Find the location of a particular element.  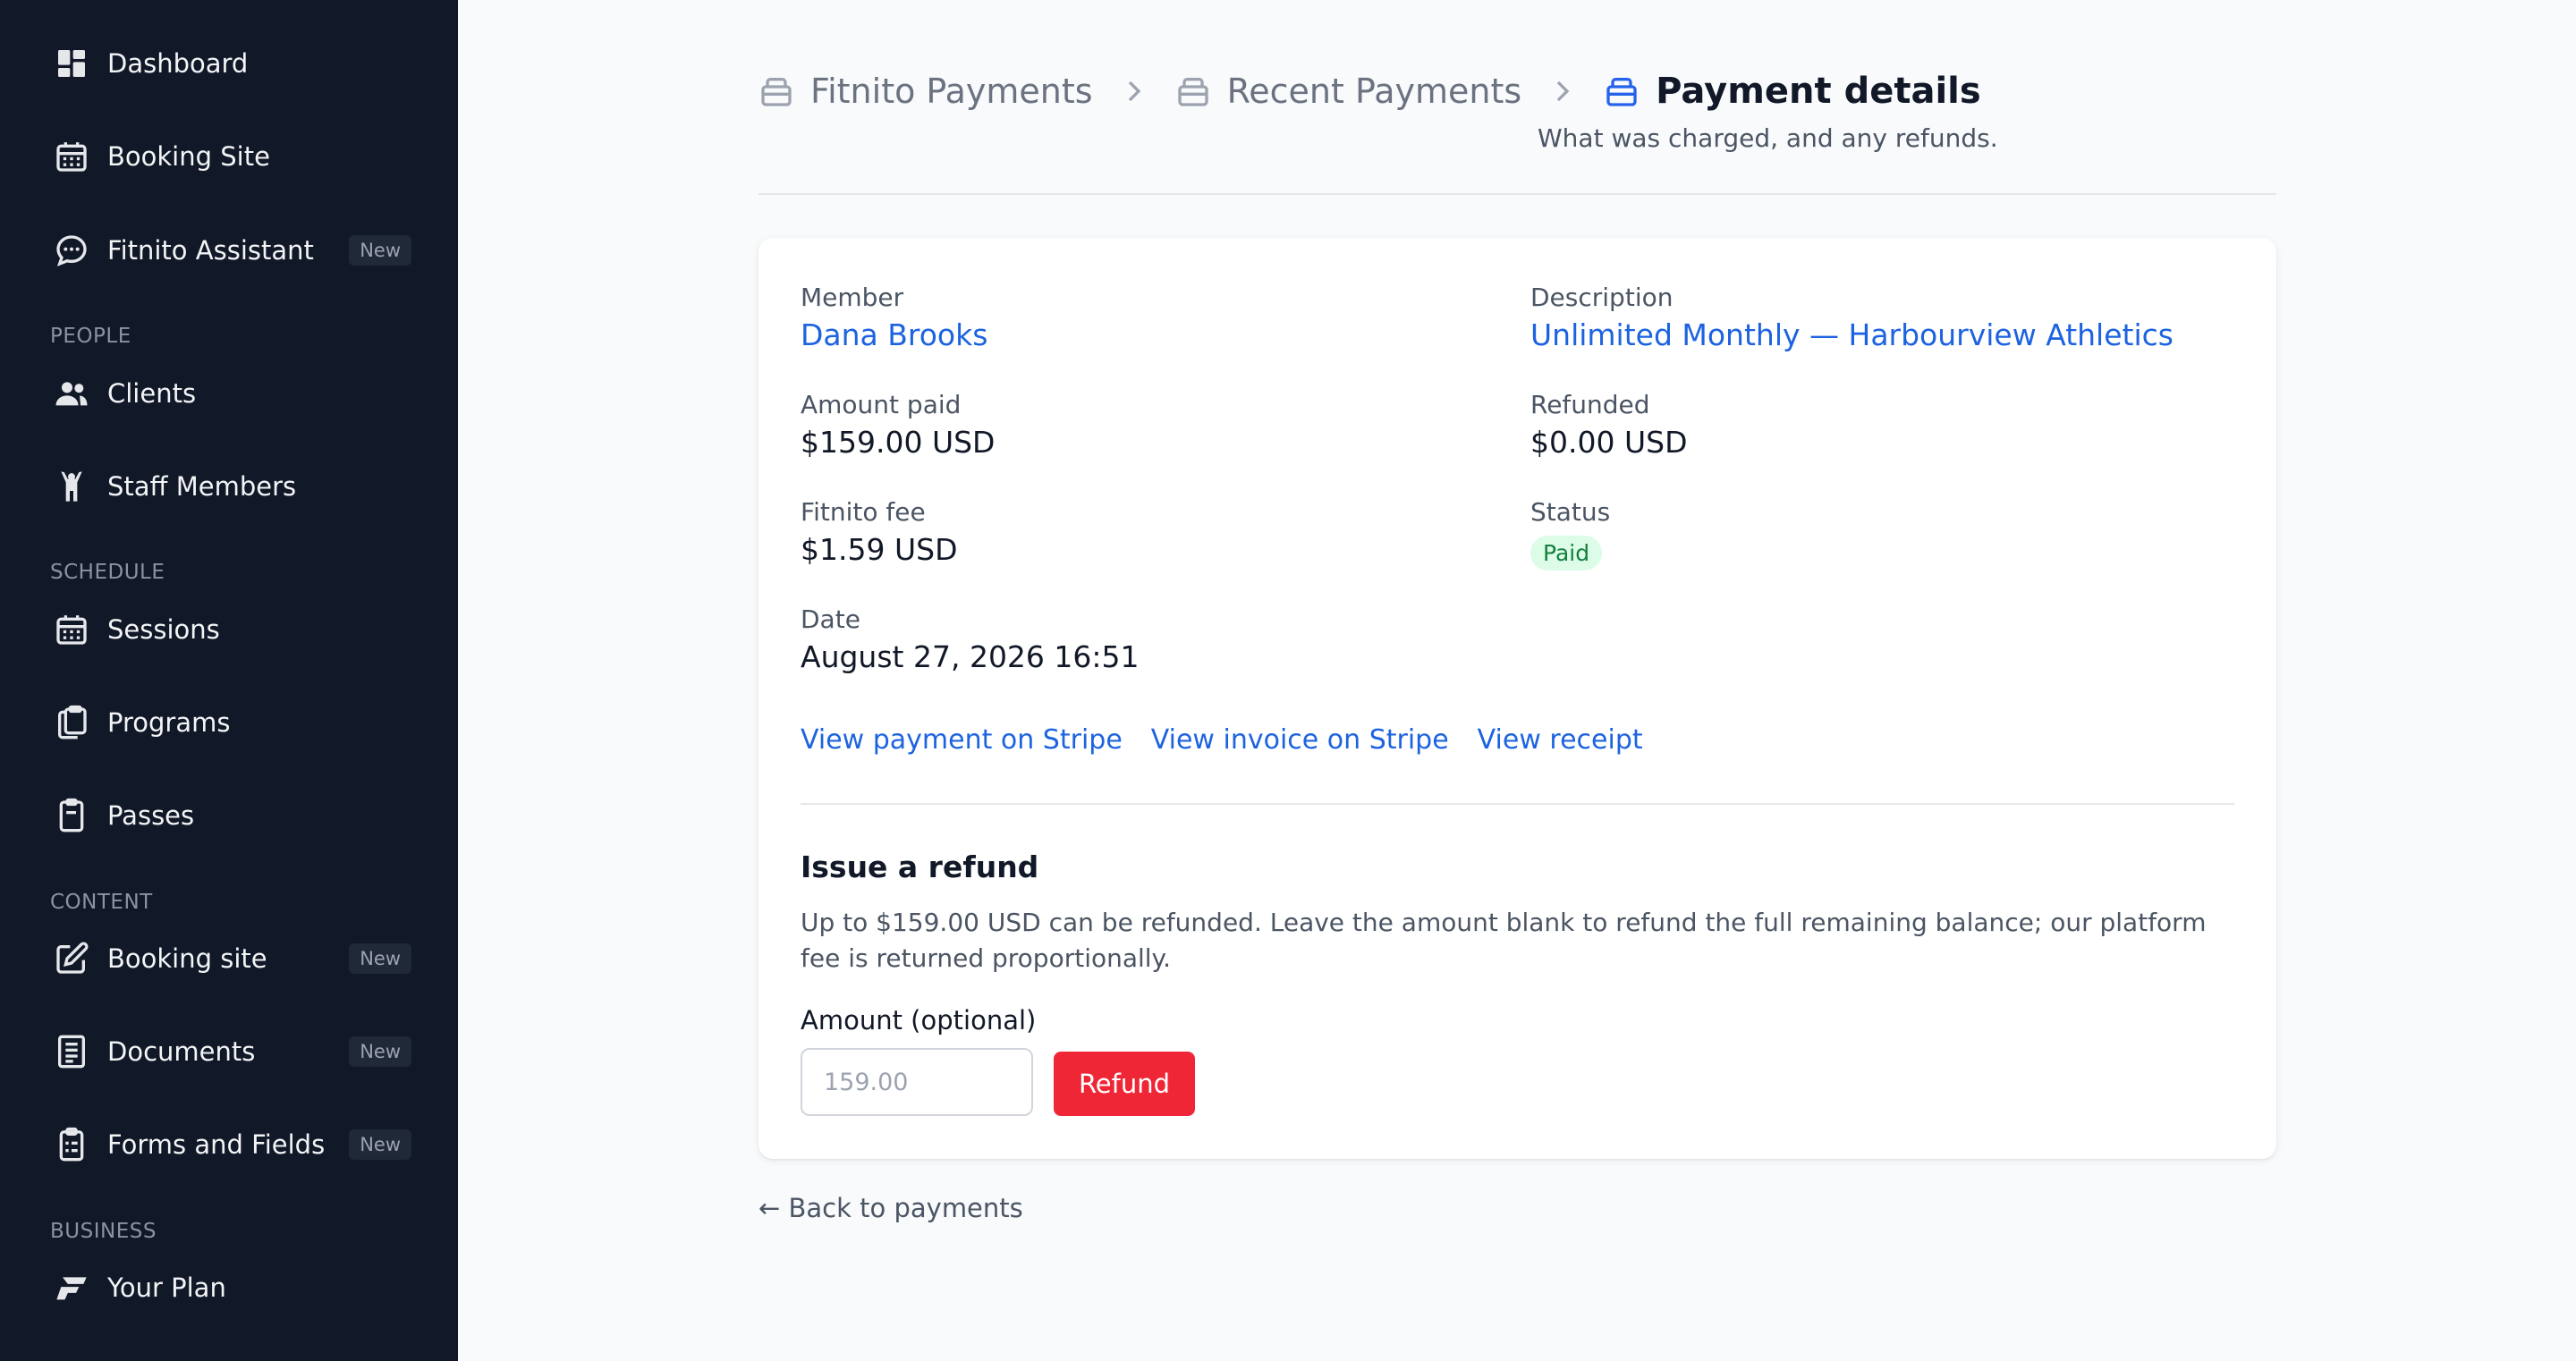

refund-section-title: Issue a refund is located at coordinates (920, 867).